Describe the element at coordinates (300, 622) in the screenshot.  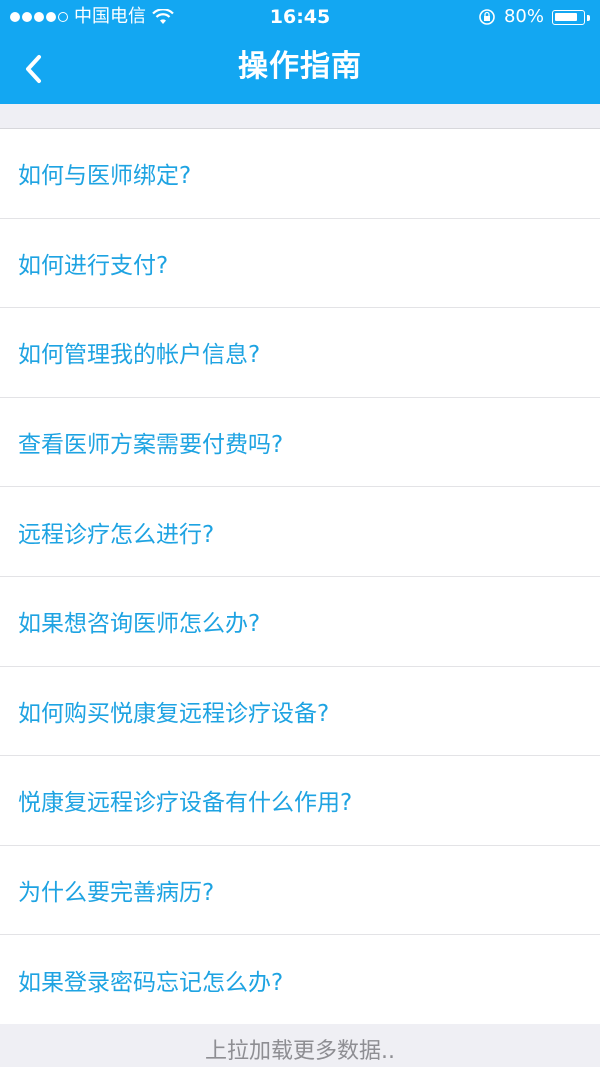
I see `list-item: 如果想咨询医师怎么办?` at that location.